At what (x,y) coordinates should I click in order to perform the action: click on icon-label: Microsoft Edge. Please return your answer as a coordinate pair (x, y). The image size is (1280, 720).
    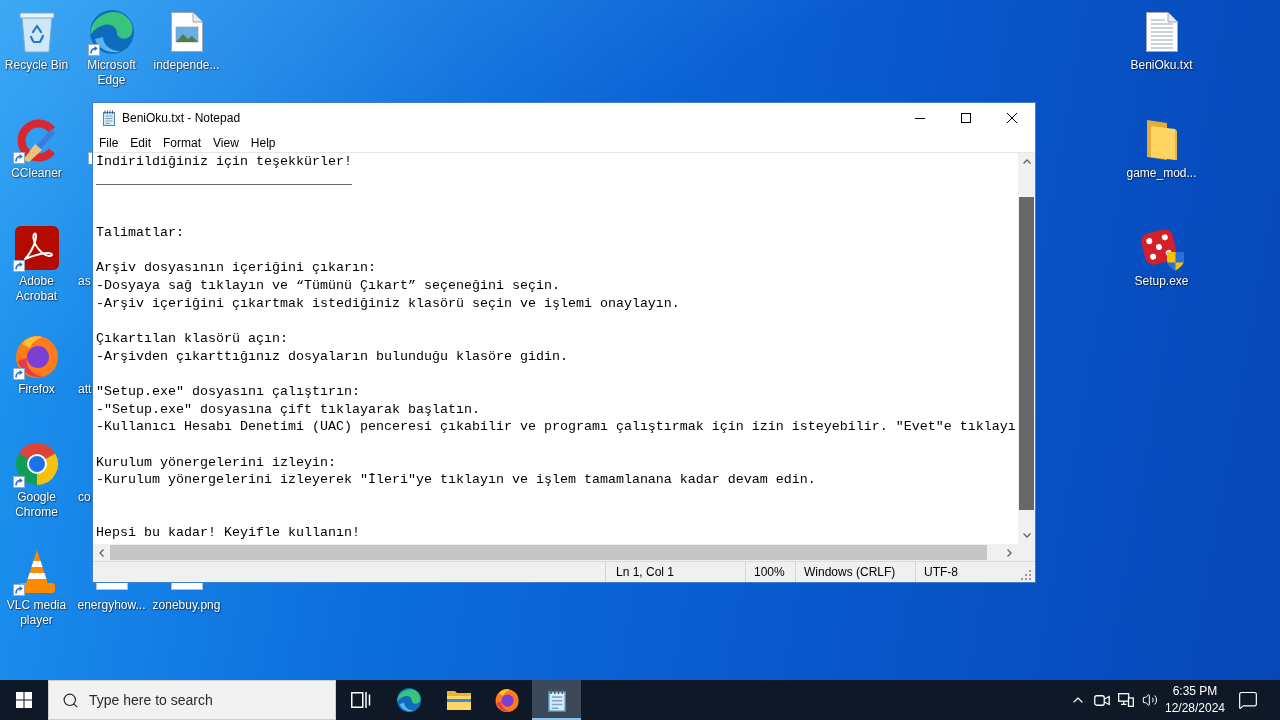
    Looking at the image, I should click on (111, 73).